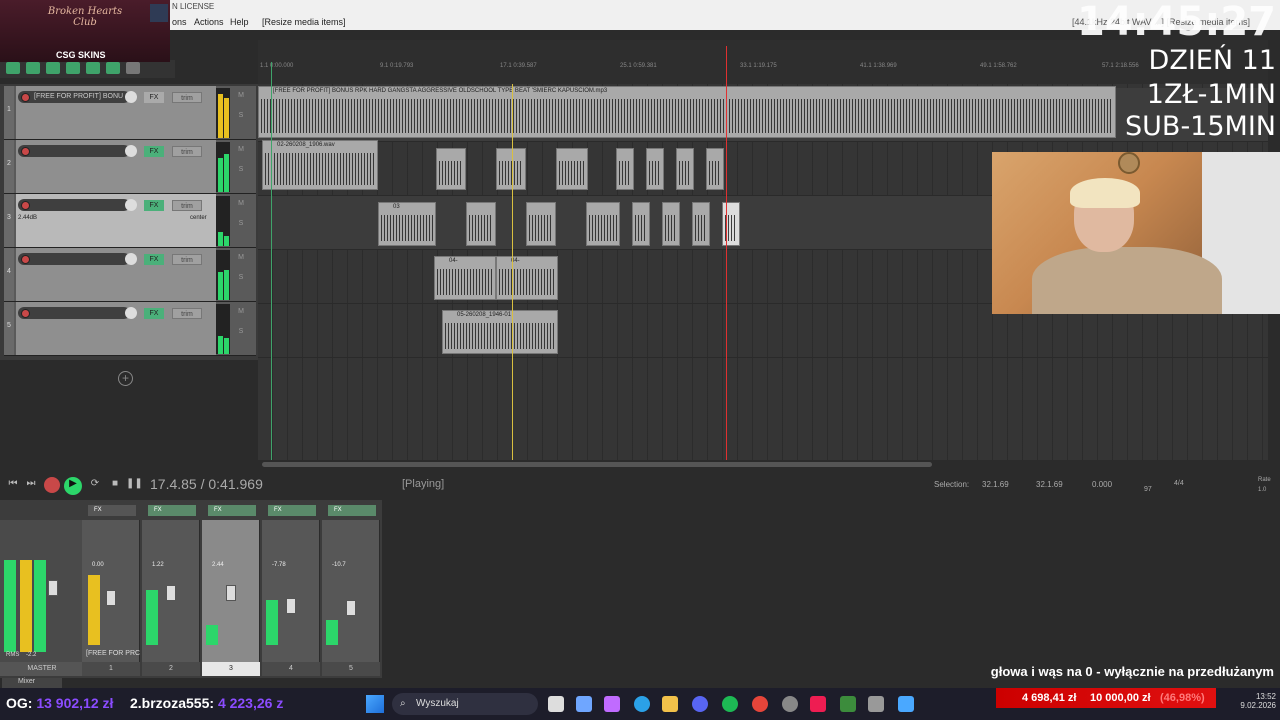  Describe the element at coordinates (271, 261) in the screenshot. I see `edit-cursor` at that location.